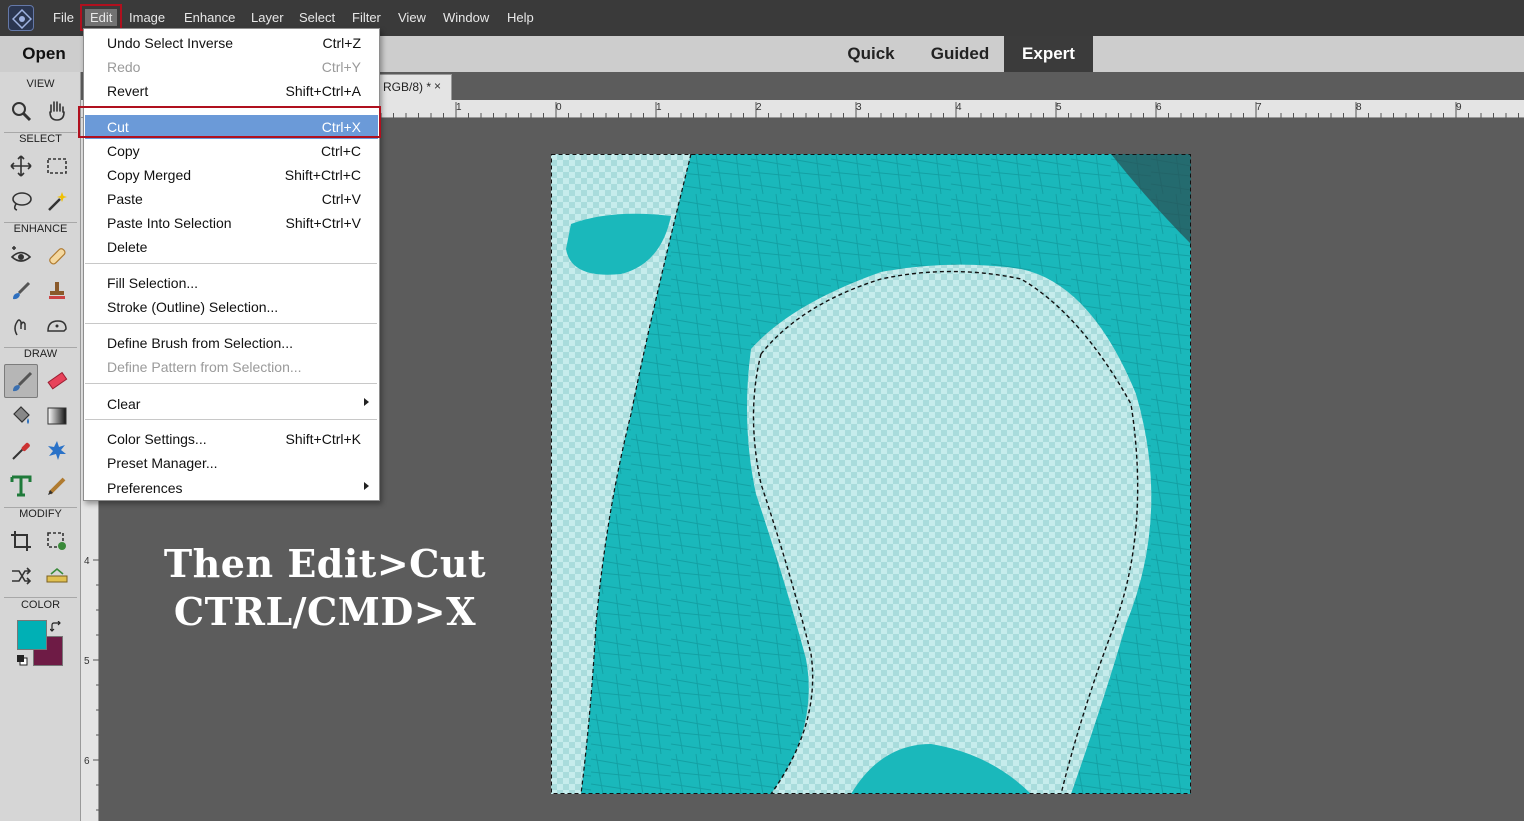 The image size is (1524, 821). I want to click on tab-guided: Guided, so click(960, 54).